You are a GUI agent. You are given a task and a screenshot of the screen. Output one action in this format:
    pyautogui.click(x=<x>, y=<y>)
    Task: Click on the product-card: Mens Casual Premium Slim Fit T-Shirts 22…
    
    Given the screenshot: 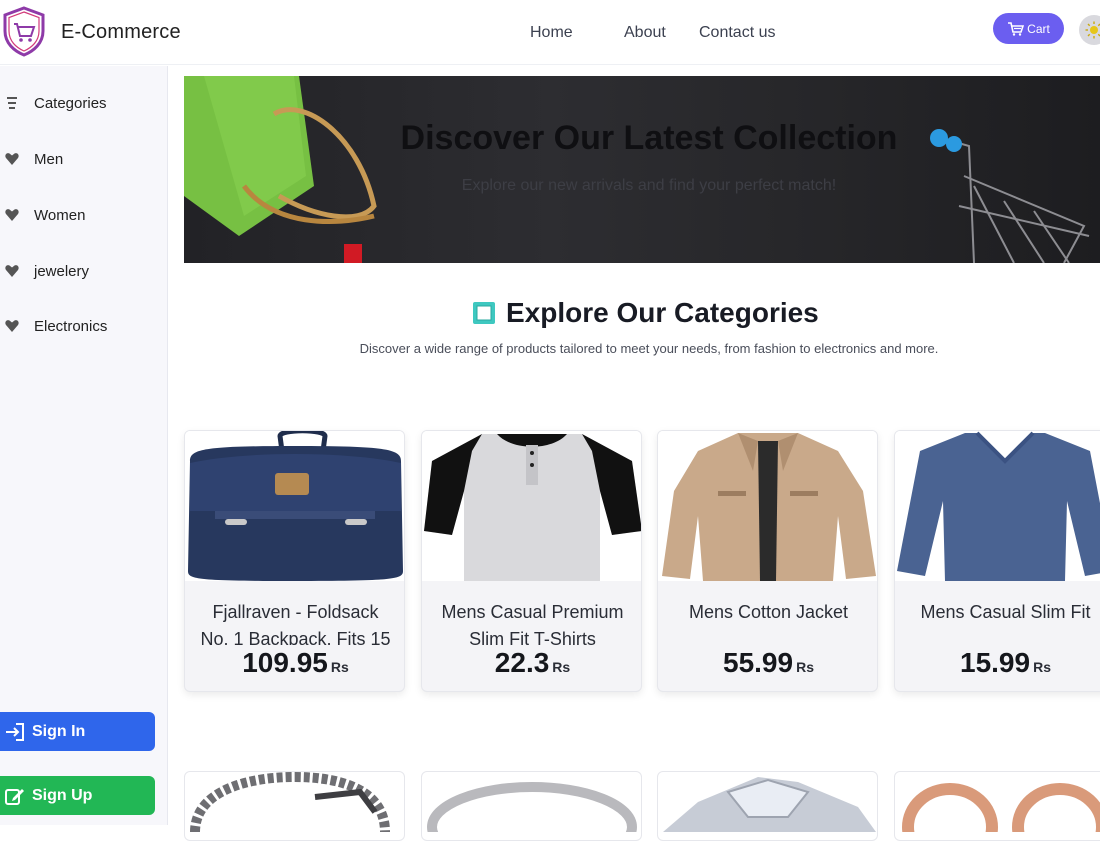 What is the action you would take?
    pyautogui.click(x=531, y=561)
    